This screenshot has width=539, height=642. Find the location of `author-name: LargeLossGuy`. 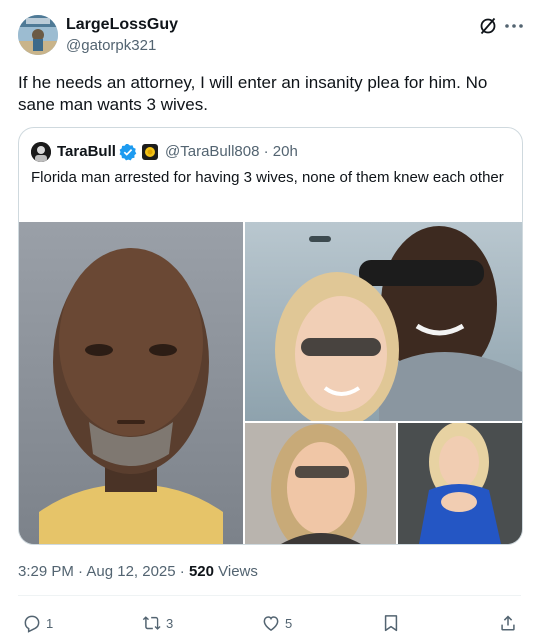

author-name: LargeLossGuy is located at coordinates (122, 25).